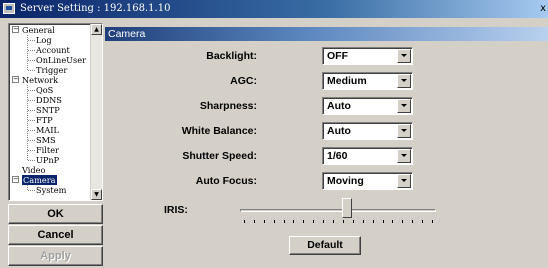 This screenshot has width=548, height=268. What do you see at coordinates (176, 210) in the screenshot?
I see `iris-label: IRIS:` at bounding box center [176, 210].